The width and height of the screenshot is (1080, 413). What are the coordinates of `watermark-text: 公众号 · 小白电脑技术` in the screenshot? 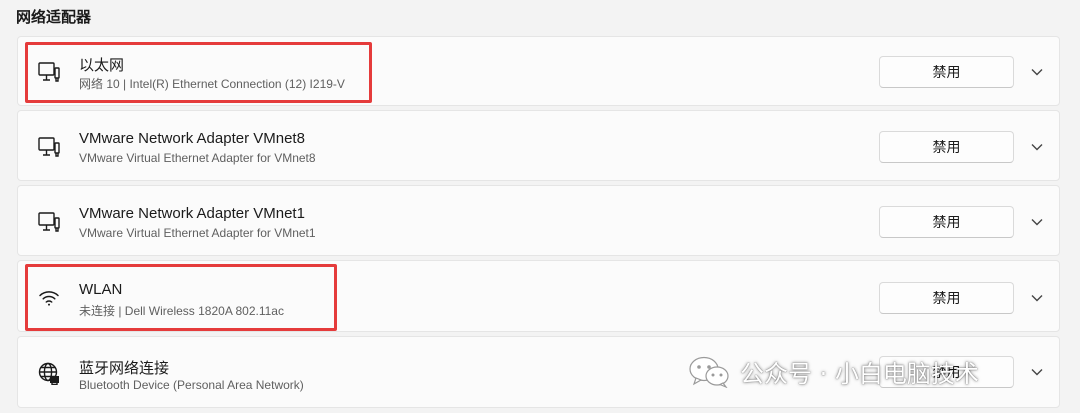 It's located at (859, 374).